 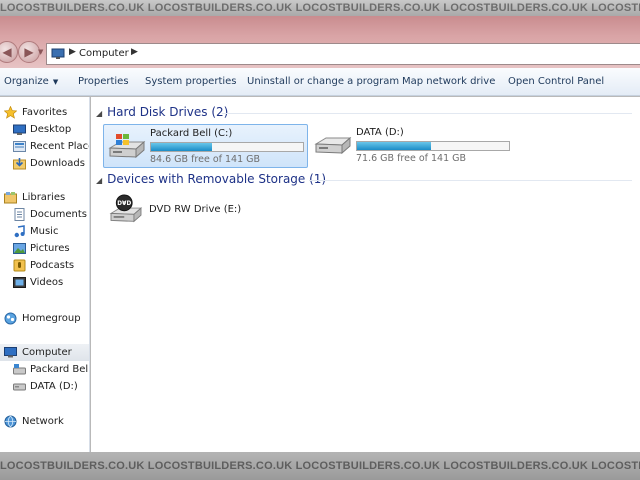 I want to click on back-arrow-icon: ◀, so click(x=7, y=52).